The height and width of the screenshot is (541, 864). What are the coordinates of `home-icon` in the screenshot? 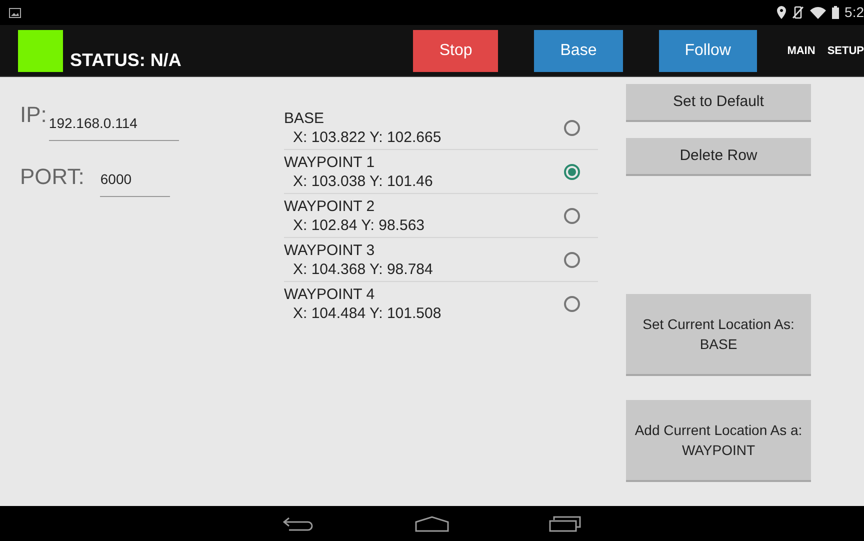 It's located at (432, 524).